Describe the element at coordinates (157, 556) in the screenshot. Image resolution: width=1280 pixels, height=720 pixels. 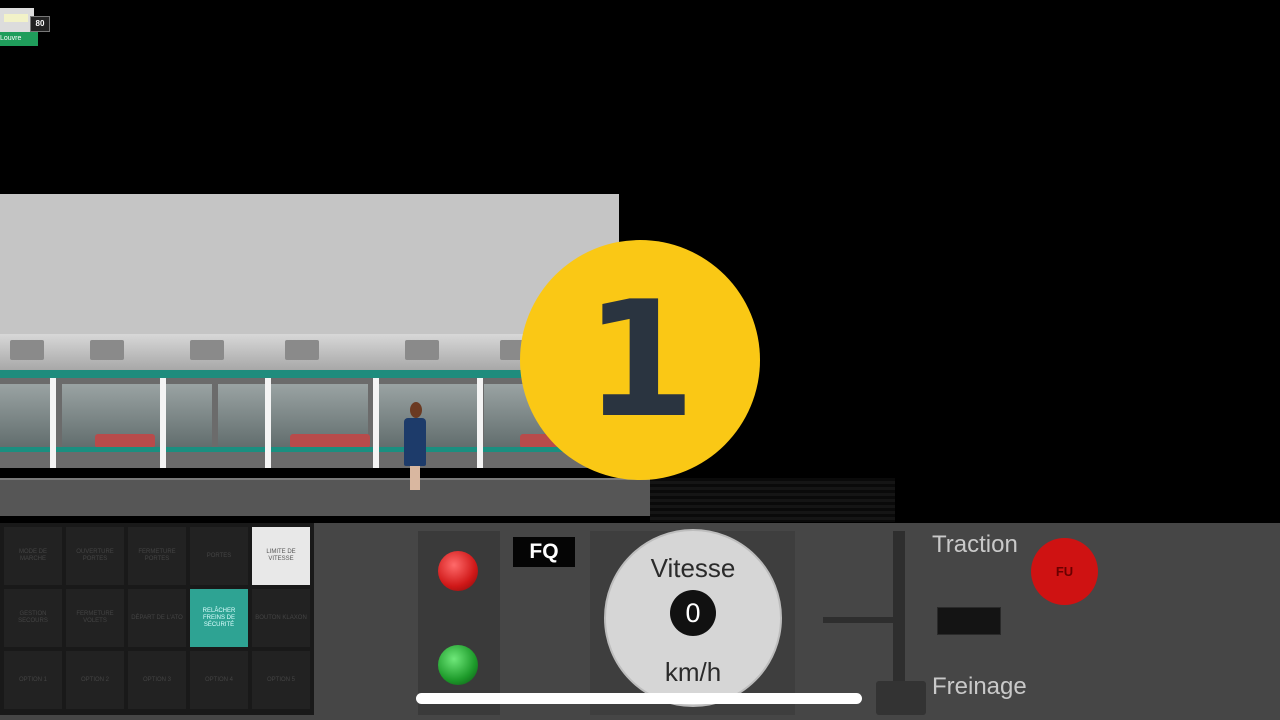
I see `control-button: Fermeture portes` at that location.